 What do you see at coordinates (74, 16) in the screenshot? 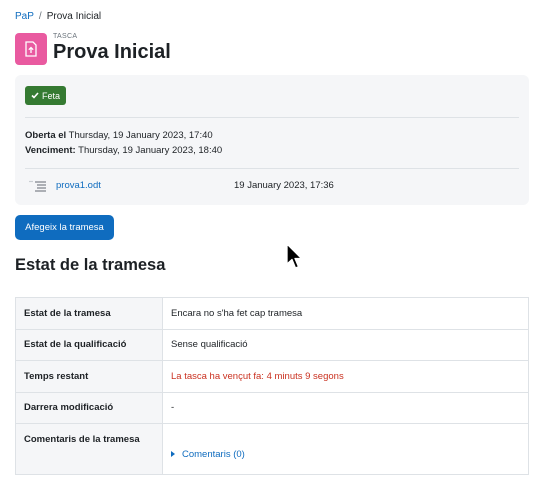
I see `breadcrumb-current: Prova Inicial` at bounding box center [74, 16].